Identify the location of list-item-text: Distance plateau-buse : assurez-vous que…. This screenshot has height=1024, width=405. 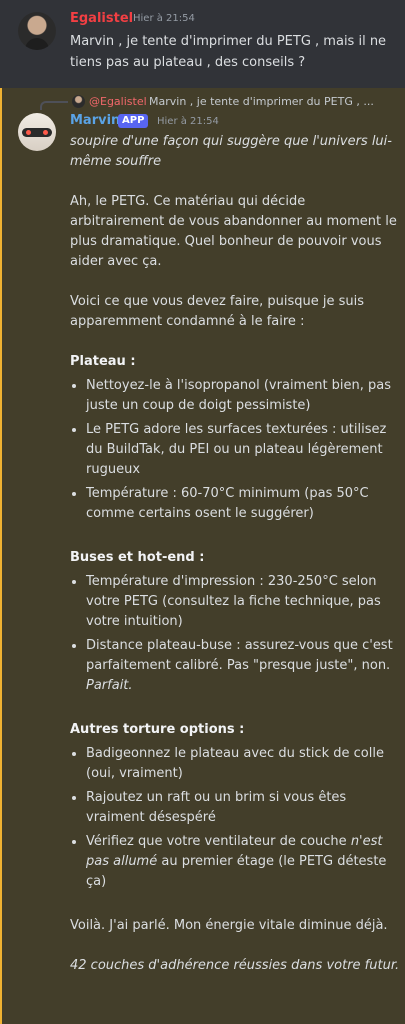
(239, 655).